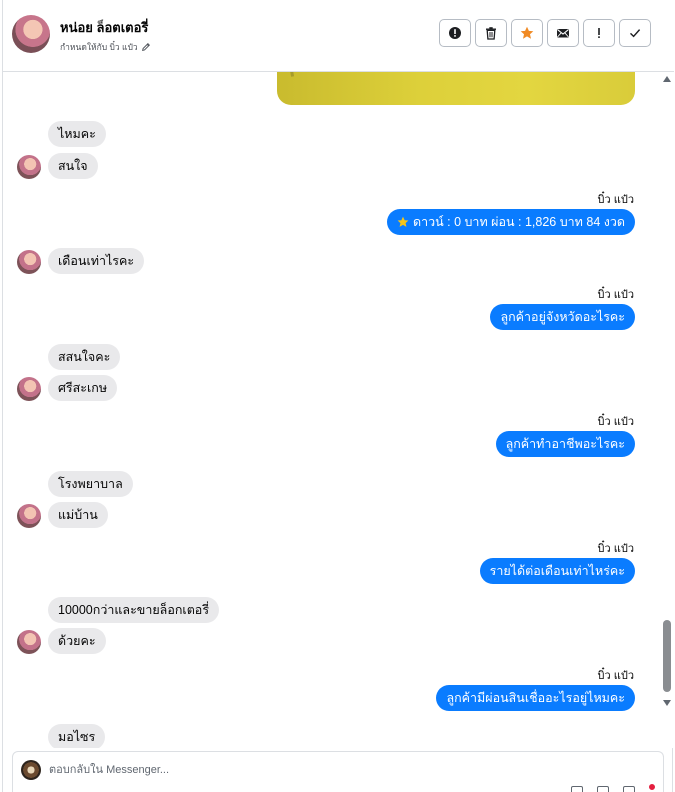  Describe the element at coordinates (565, 444) in the screenshot. I see `outgoing-message: ลูกค้าทำอาชีพอะไรคะ` at that location.